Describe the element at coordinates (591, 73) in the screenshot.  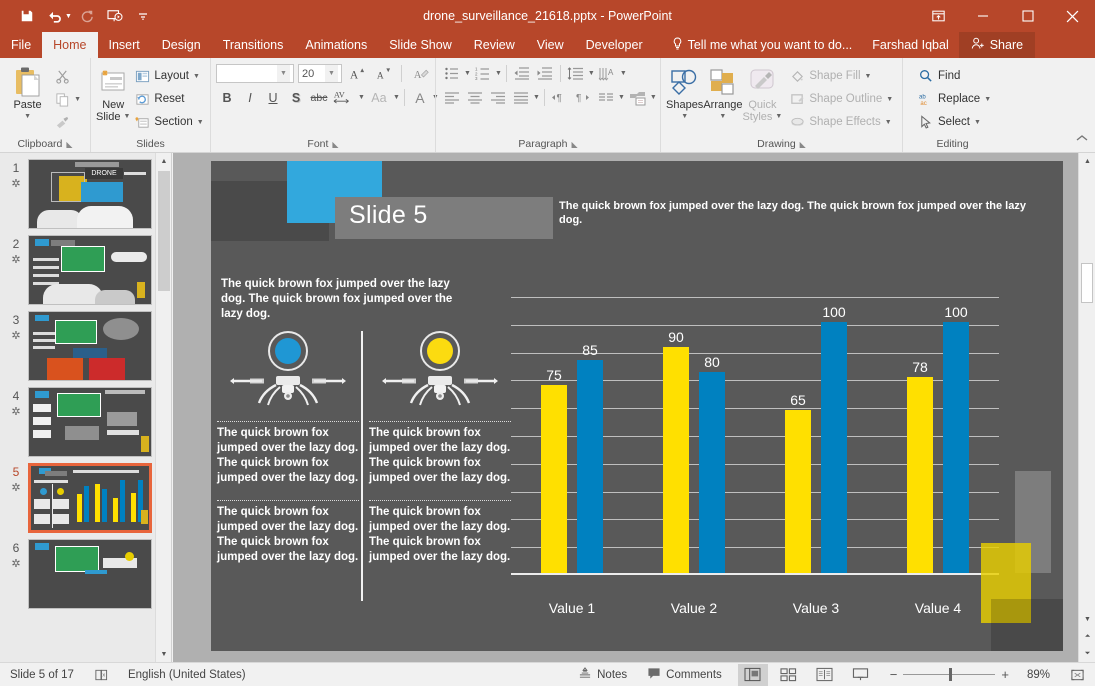
I see `line-spacing-dropdown-icon: ▼` at that location.